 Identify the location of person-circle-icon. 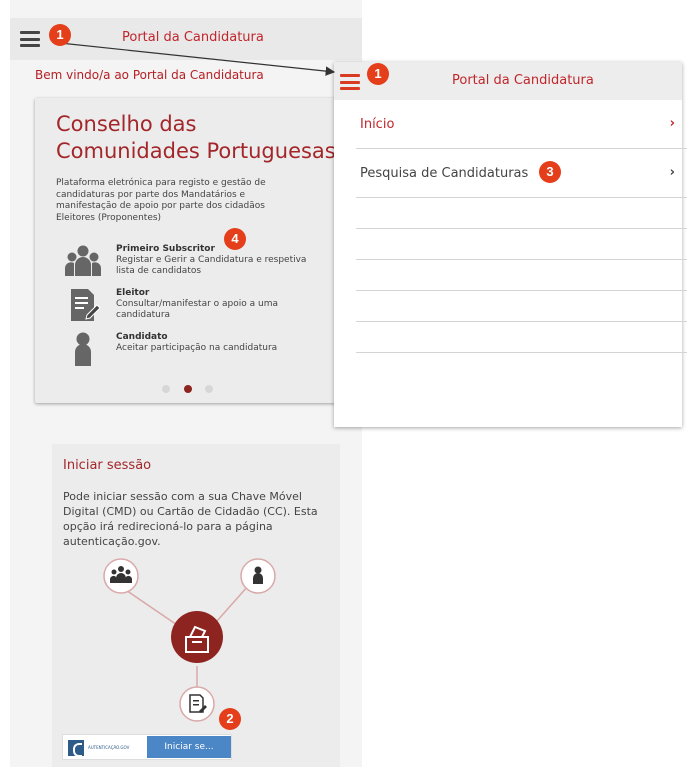
(258, 576).